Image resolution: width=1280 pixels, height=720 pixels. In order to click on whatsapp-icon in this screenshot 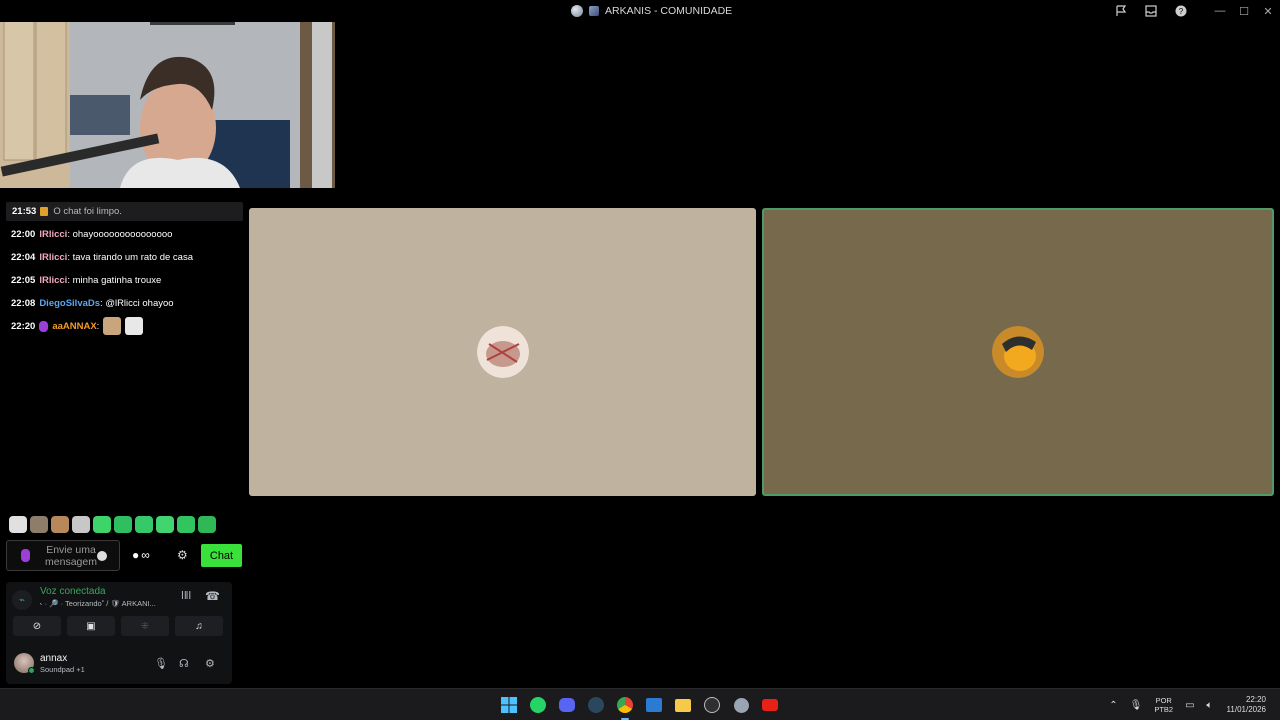, I will do `click(538, 705)`.